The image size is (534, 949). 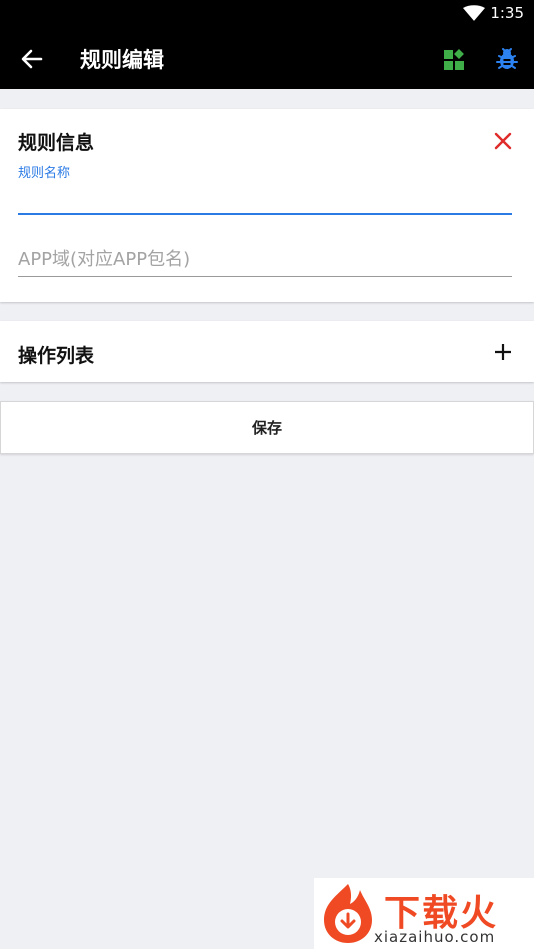 I want to click on arrow-left-icon, so click(x=32, y=59).